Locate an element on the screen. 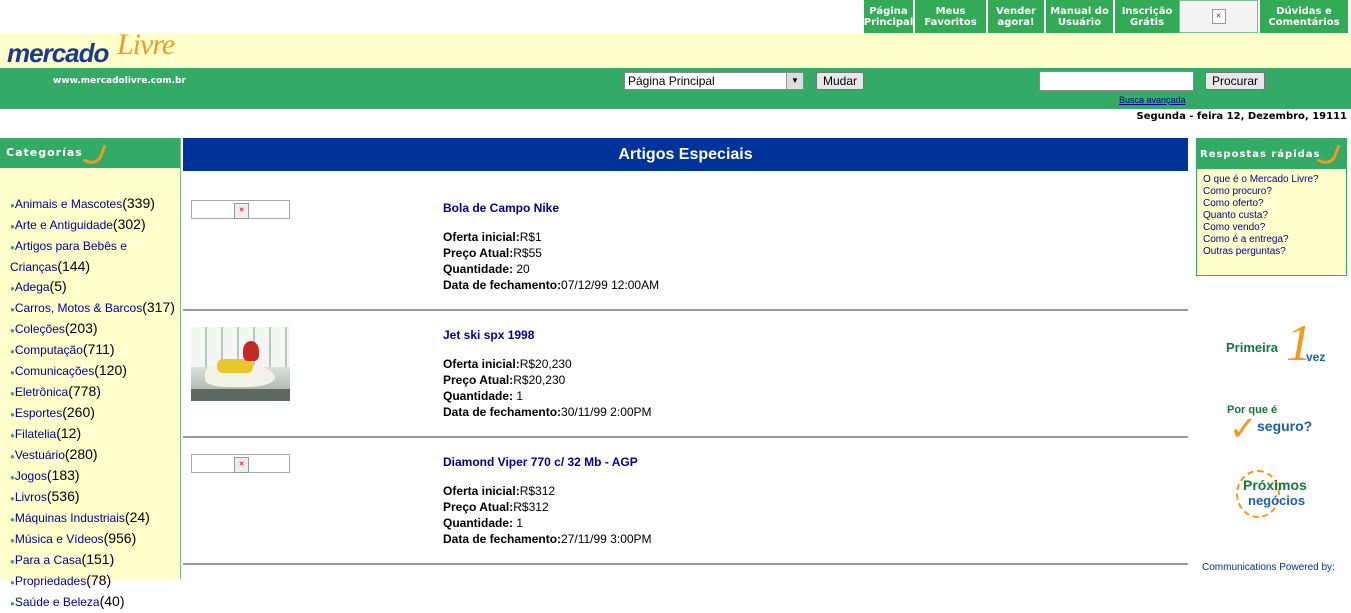  faq-link: Como é a entrega? is located at coordinates (1261, 240).